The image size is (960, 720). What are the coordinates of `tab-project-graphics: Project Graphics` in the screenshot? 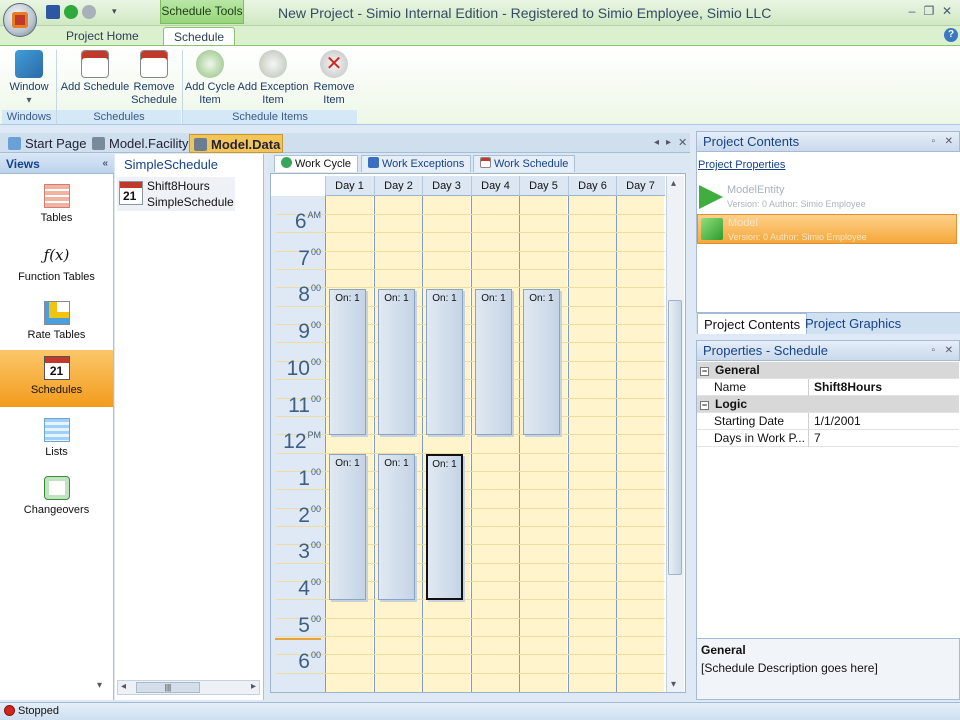 It's located at (853, 323).